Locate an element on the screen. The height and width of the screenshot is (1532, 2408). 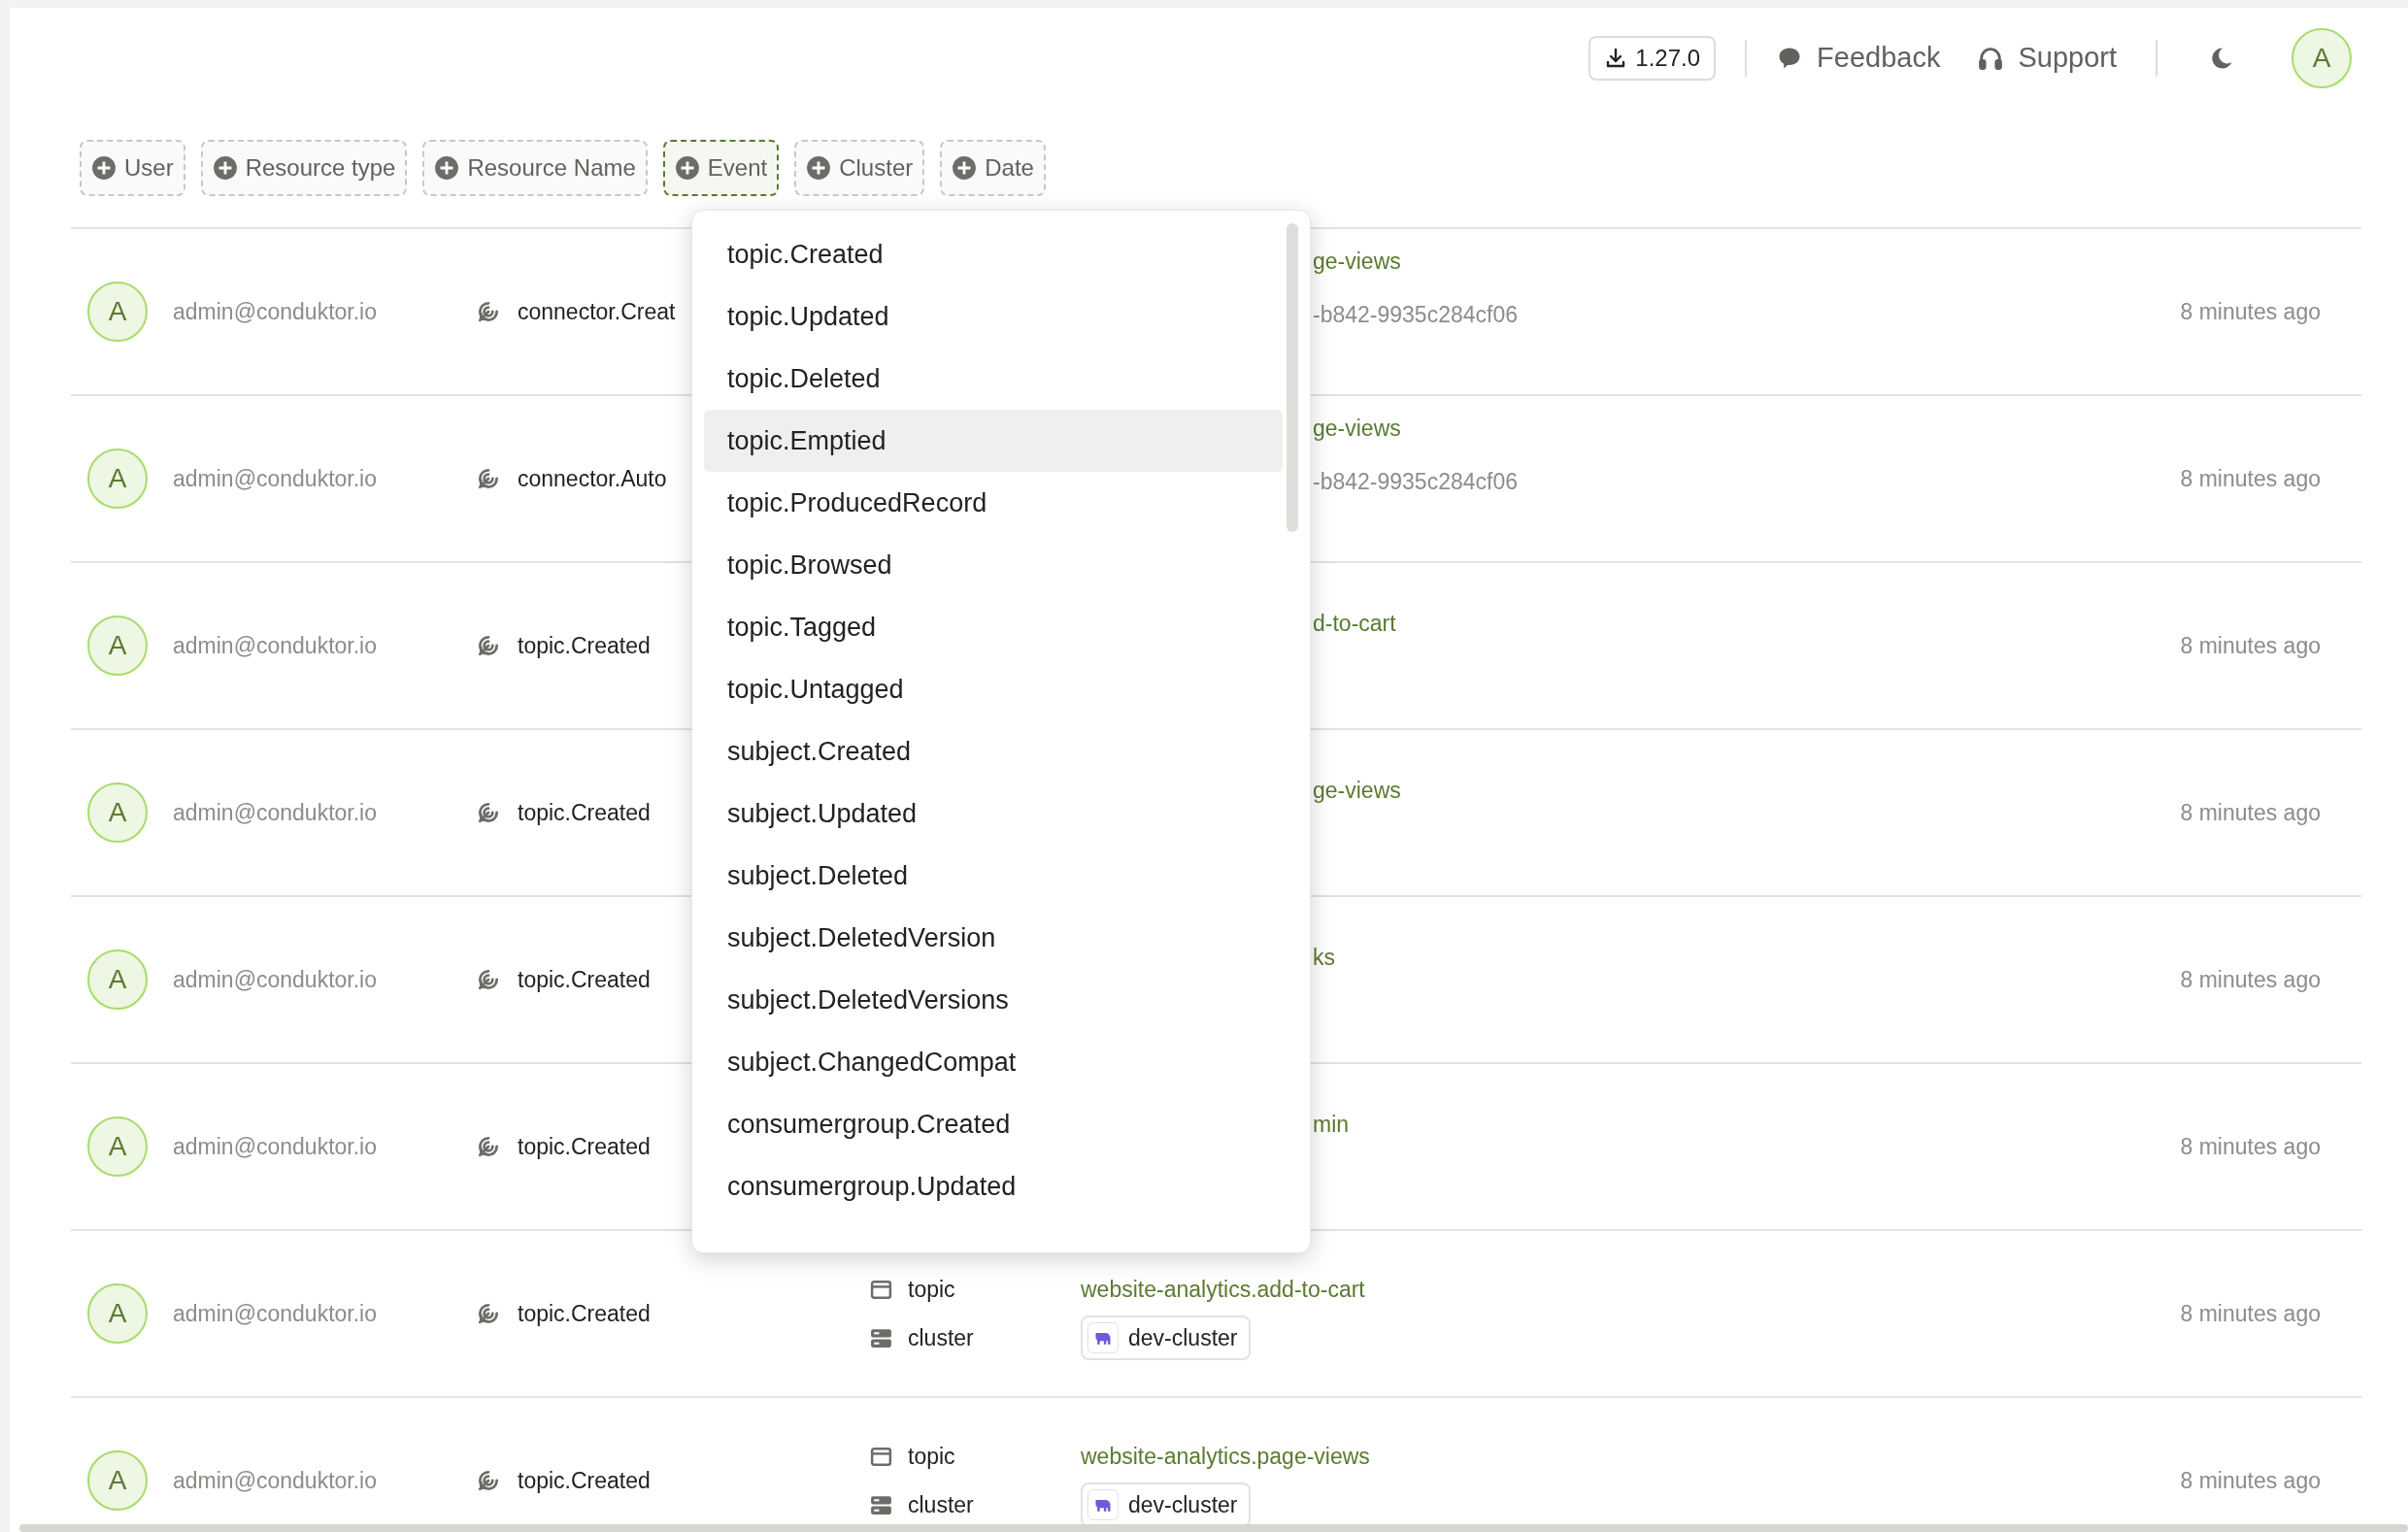
filter-chip: Resource type is located at coordinates (304, 168).